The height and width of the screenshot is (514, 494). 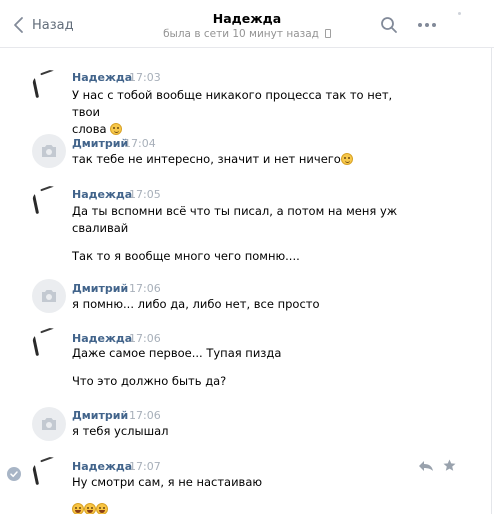 I want to click on selected-check-icon, so click(x=14, y=474).